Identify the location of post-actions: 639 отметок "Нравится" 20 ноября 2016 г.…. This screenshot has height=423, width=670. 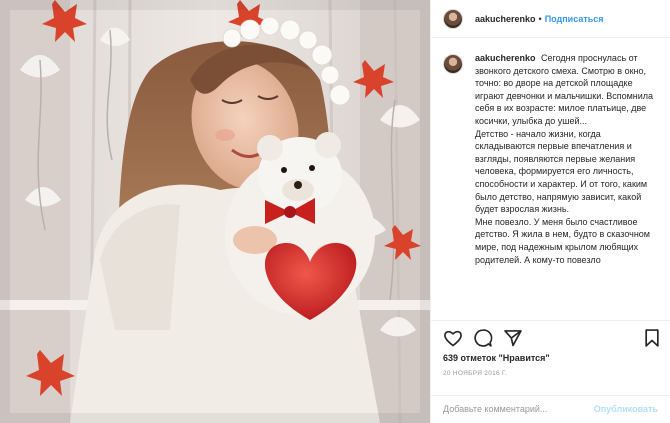
(550, 370).